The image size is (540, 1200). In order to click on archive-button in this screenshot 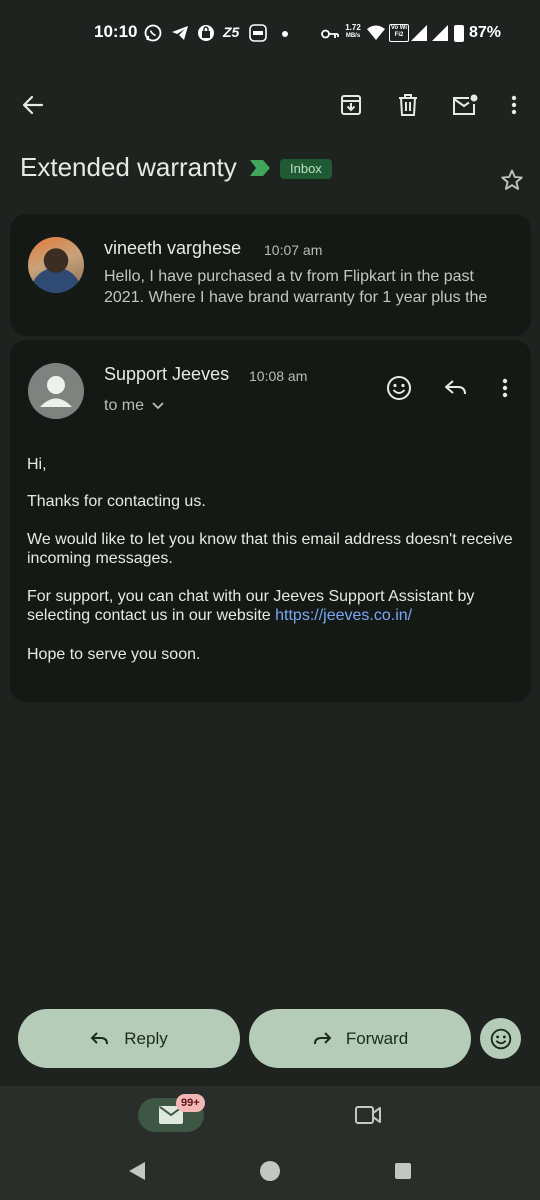, I will do `click(351, 105)`.